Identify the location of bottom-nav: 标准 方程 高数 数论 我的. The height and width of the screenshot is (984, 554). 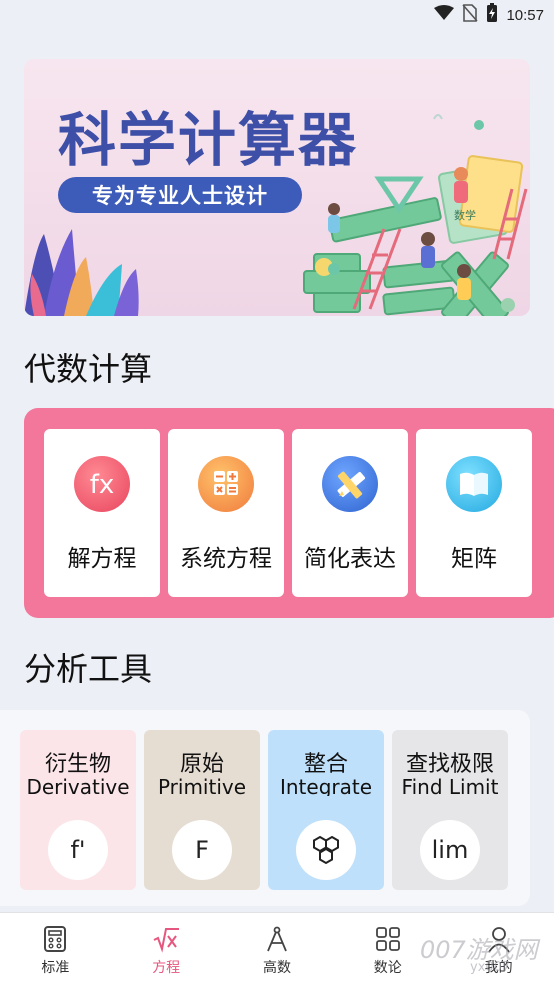
(277, 948).